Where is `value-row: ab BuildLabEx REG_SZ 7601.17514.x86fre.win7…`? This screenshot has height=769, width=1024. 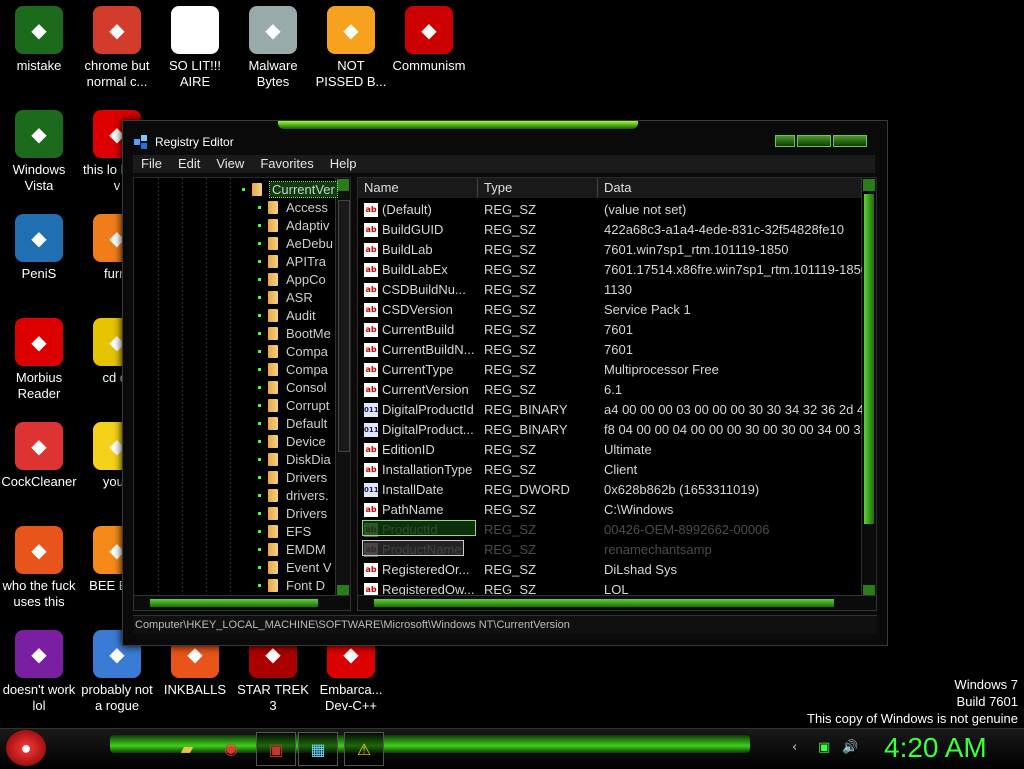
value-row: ab BuildLabEx REG_SZ 7601.17514.x86fre.win7… is located at coordinates (610, 270).